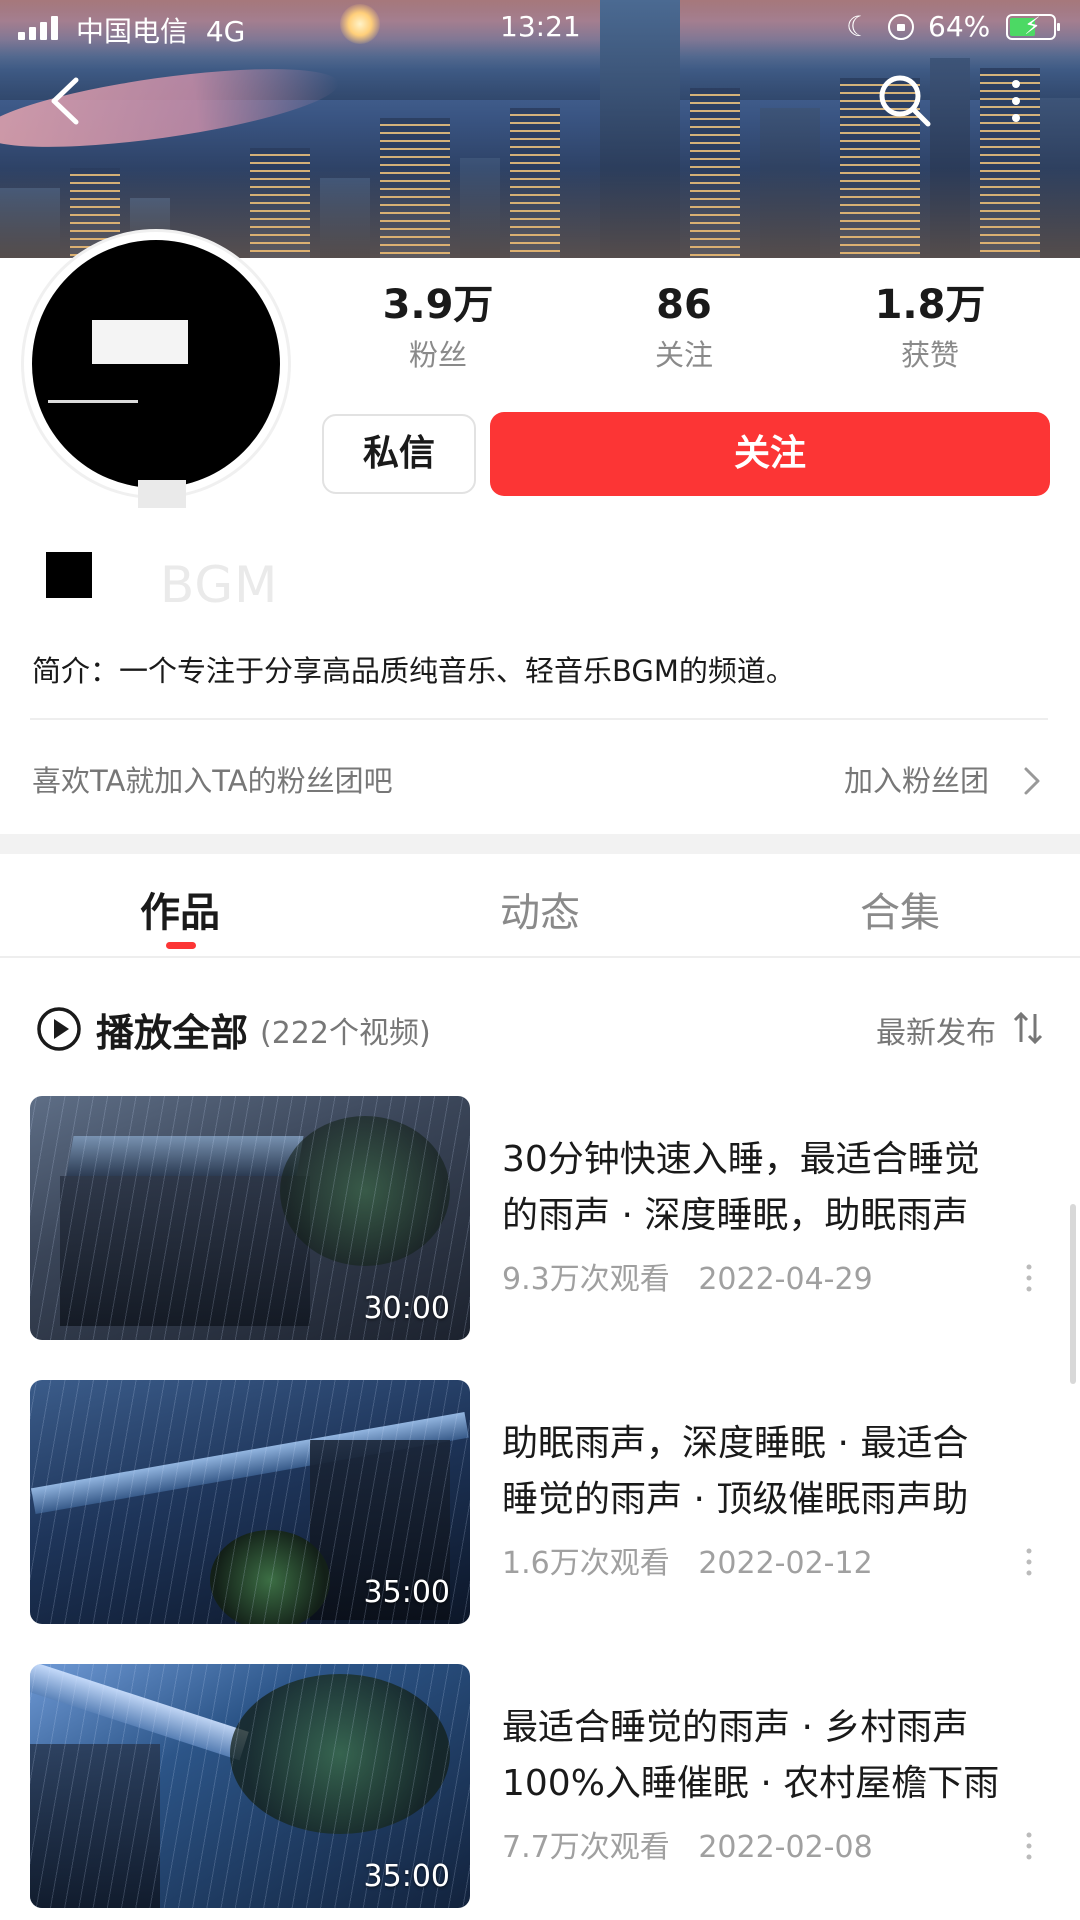 This screenshot has height=1920, width=1080. I want to click on search-icon, so click(904, 100).